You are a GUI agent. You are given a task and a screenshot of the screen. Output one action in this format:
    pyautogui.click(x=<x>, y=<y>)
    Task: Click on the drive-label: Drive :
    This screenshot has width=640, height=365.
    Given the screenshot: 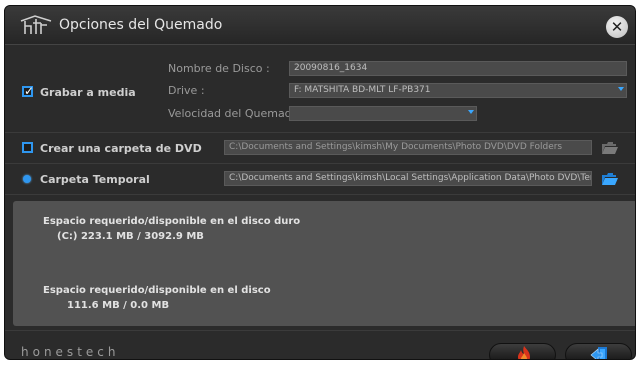 What is the action you would take?
    pyautogui.click(x=186, y=90)
    